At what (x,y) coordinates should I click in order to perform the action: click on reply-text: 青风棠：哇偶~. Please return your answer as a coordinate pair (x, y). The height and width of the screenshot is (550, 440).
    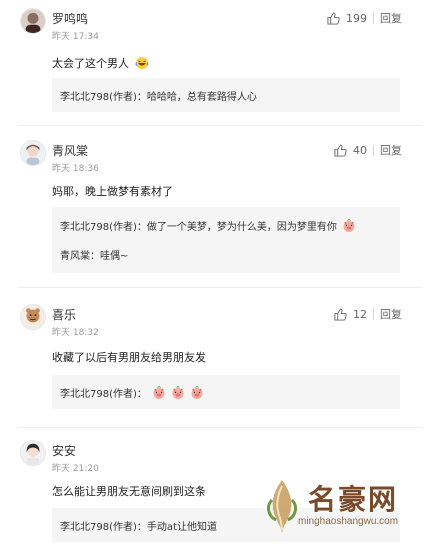
    Looking at the image, I should click on (94, 256).